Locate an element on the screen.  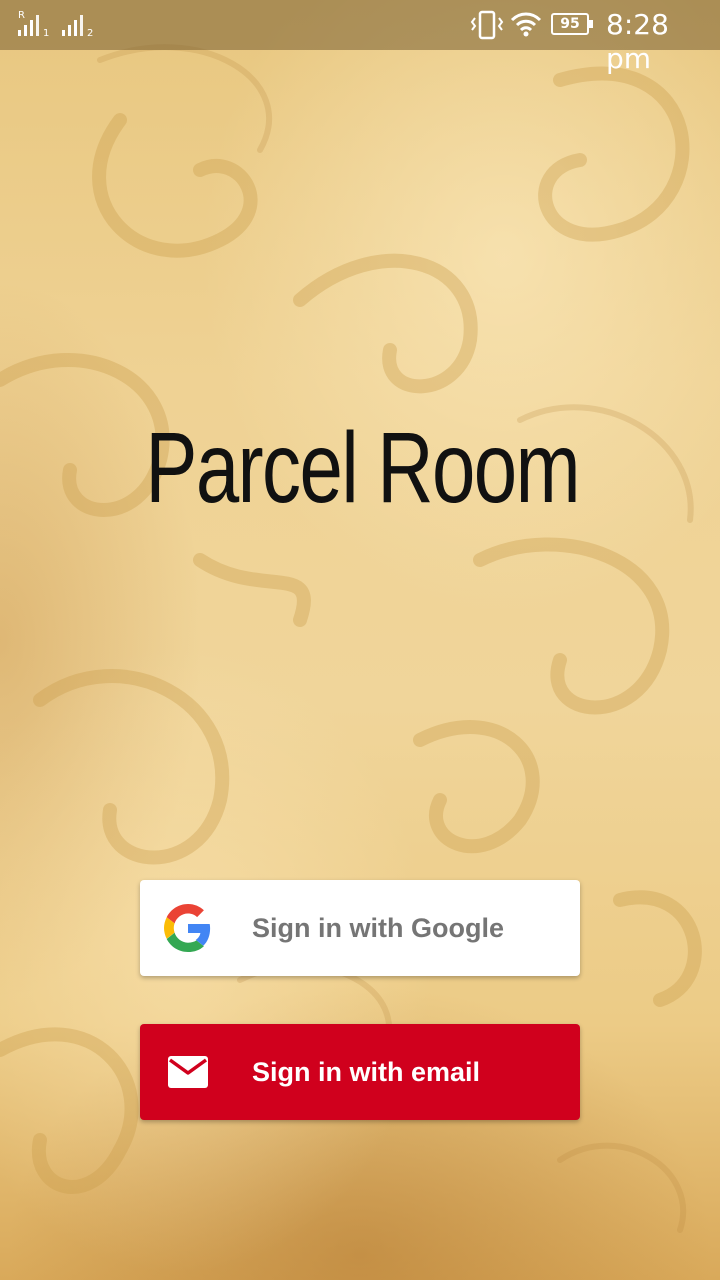
email-sign-in-button: Sign in with email is located at coordinates (360, 1072).